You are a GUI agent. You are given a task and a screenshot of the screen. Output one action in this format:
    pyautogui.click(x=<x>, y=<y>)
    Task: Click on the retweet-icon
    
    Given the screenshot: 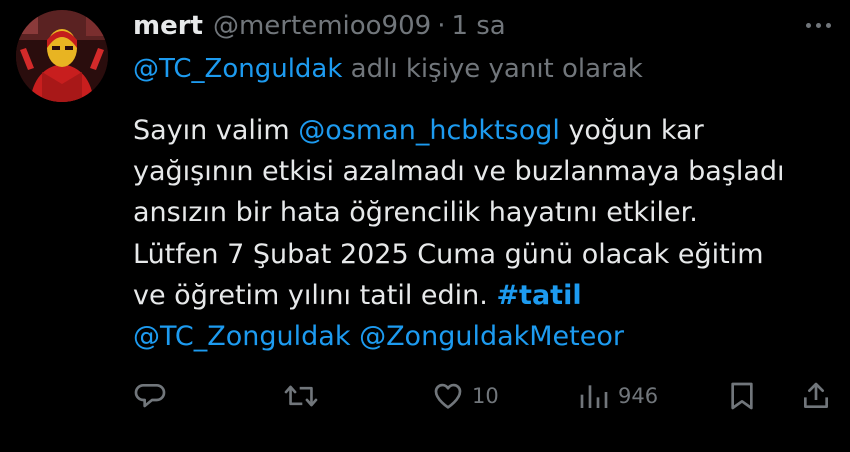 What is the action you would take?
    pyautogui.click(x=301, y=396)
    